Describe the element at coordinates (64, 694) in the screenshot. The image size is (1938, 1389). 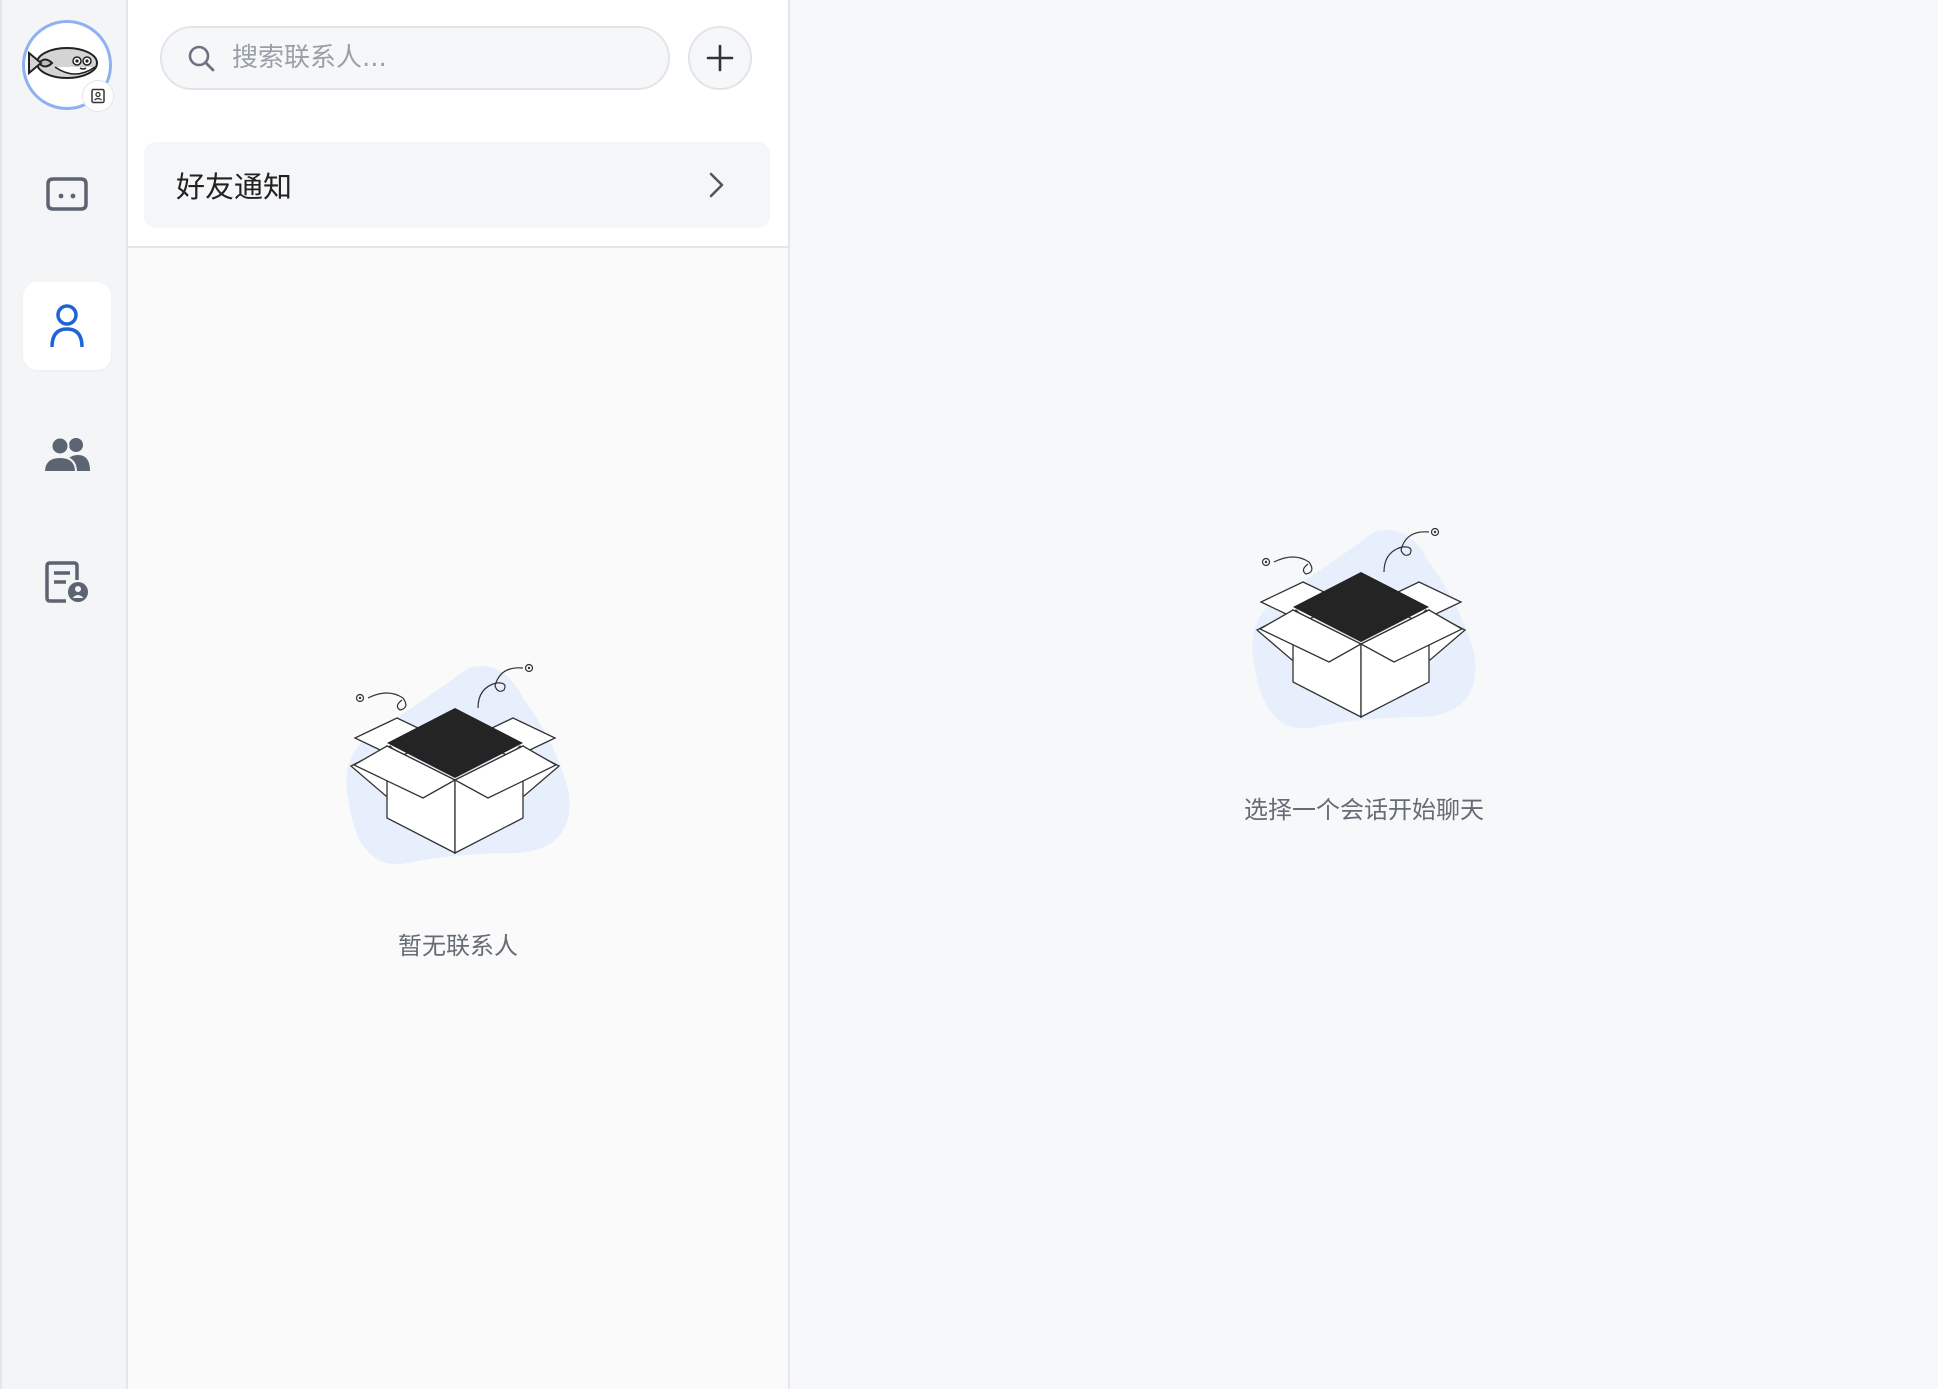
I see `nav-rail` at that location.